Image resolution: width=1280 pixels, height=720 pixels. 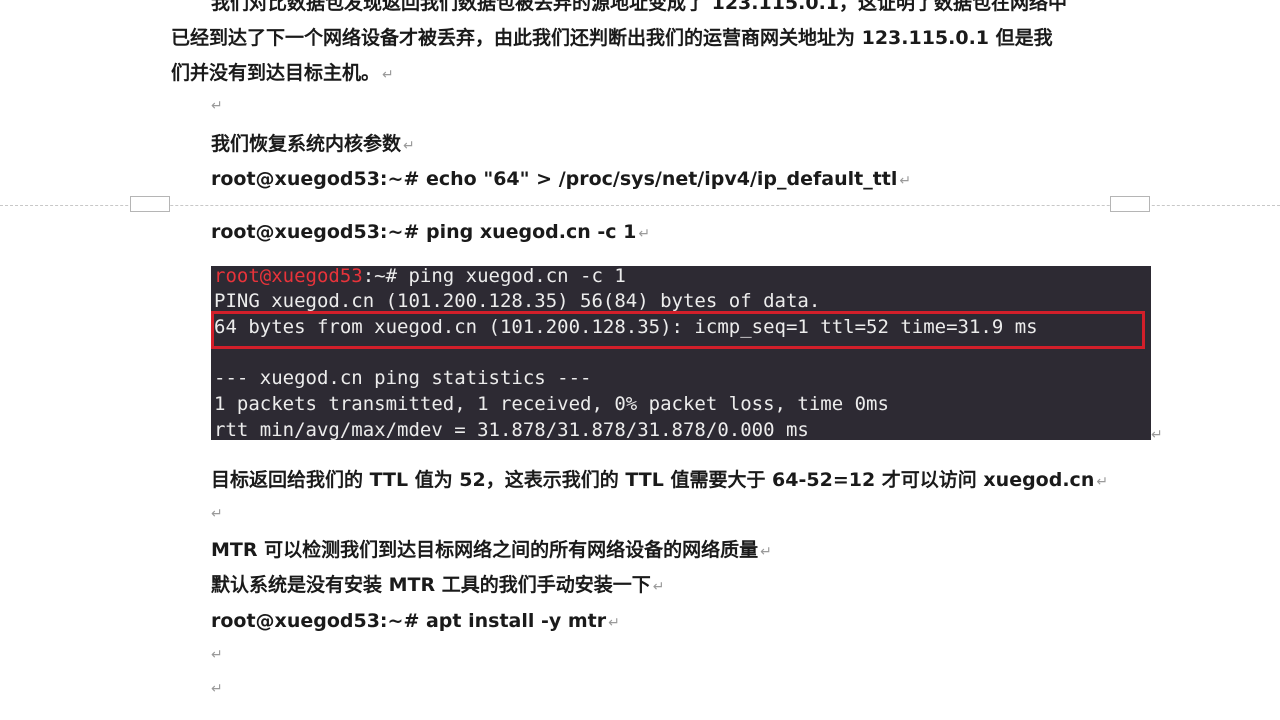 What do you see at coordinates (276, 73) in the screenshot?
I see `paragraph-text: 们并没有到达目标主机。` at bounding box center [276, 73].